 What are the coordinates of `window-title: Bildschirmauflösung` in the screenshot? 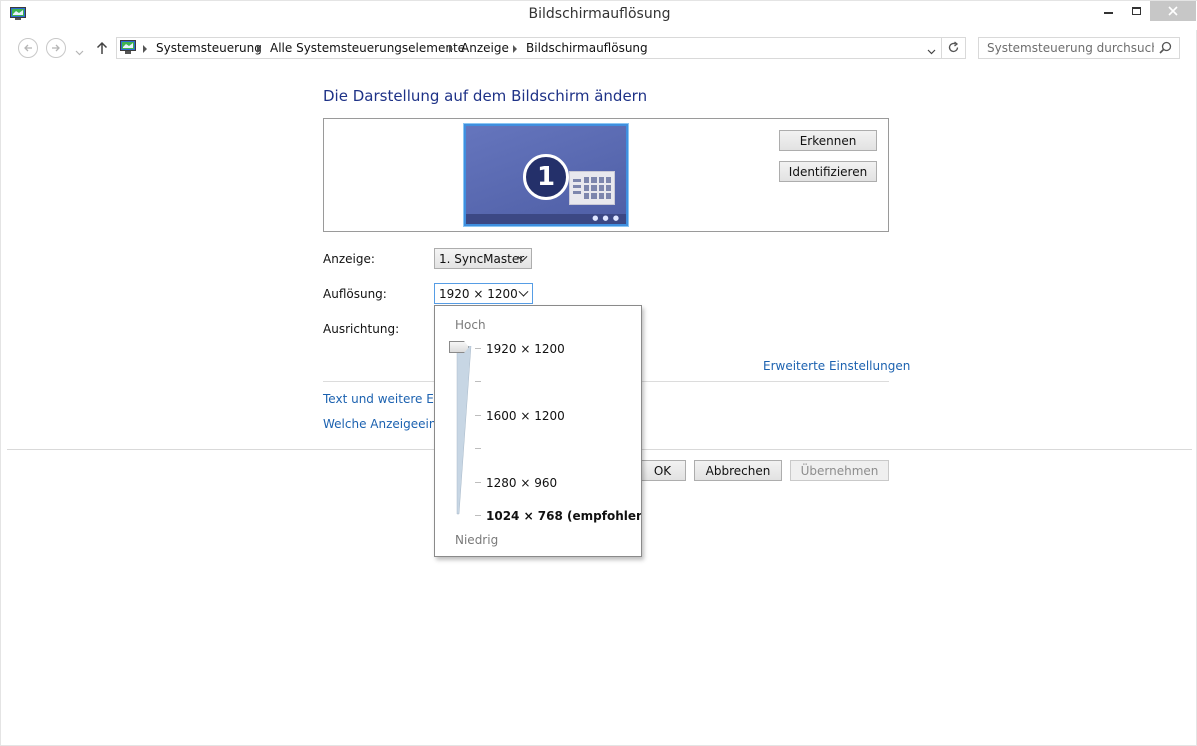 It's located at (599, 14).